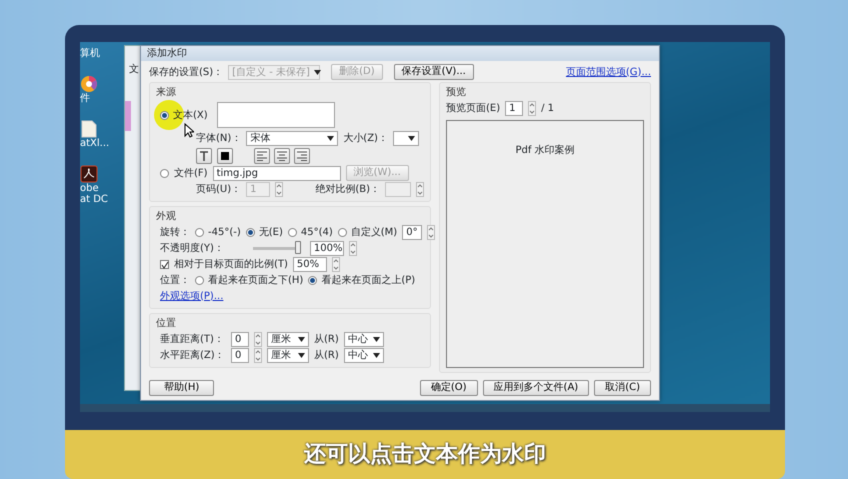 The height and width of the screenshot is (479, 848). Describe the element at coordinates (219, 139) in the screenshot. I see `field-label: 字体(N)：` at that location.